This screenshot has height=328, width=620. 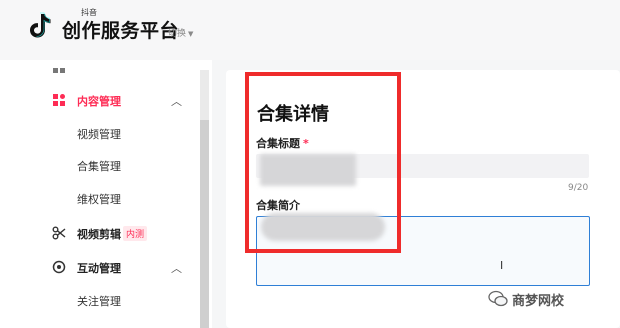 What do you see at coordinates (191, 34) in the screenshot?
I see `caret-down-icon: ▼` at bounding box center [191, 34].